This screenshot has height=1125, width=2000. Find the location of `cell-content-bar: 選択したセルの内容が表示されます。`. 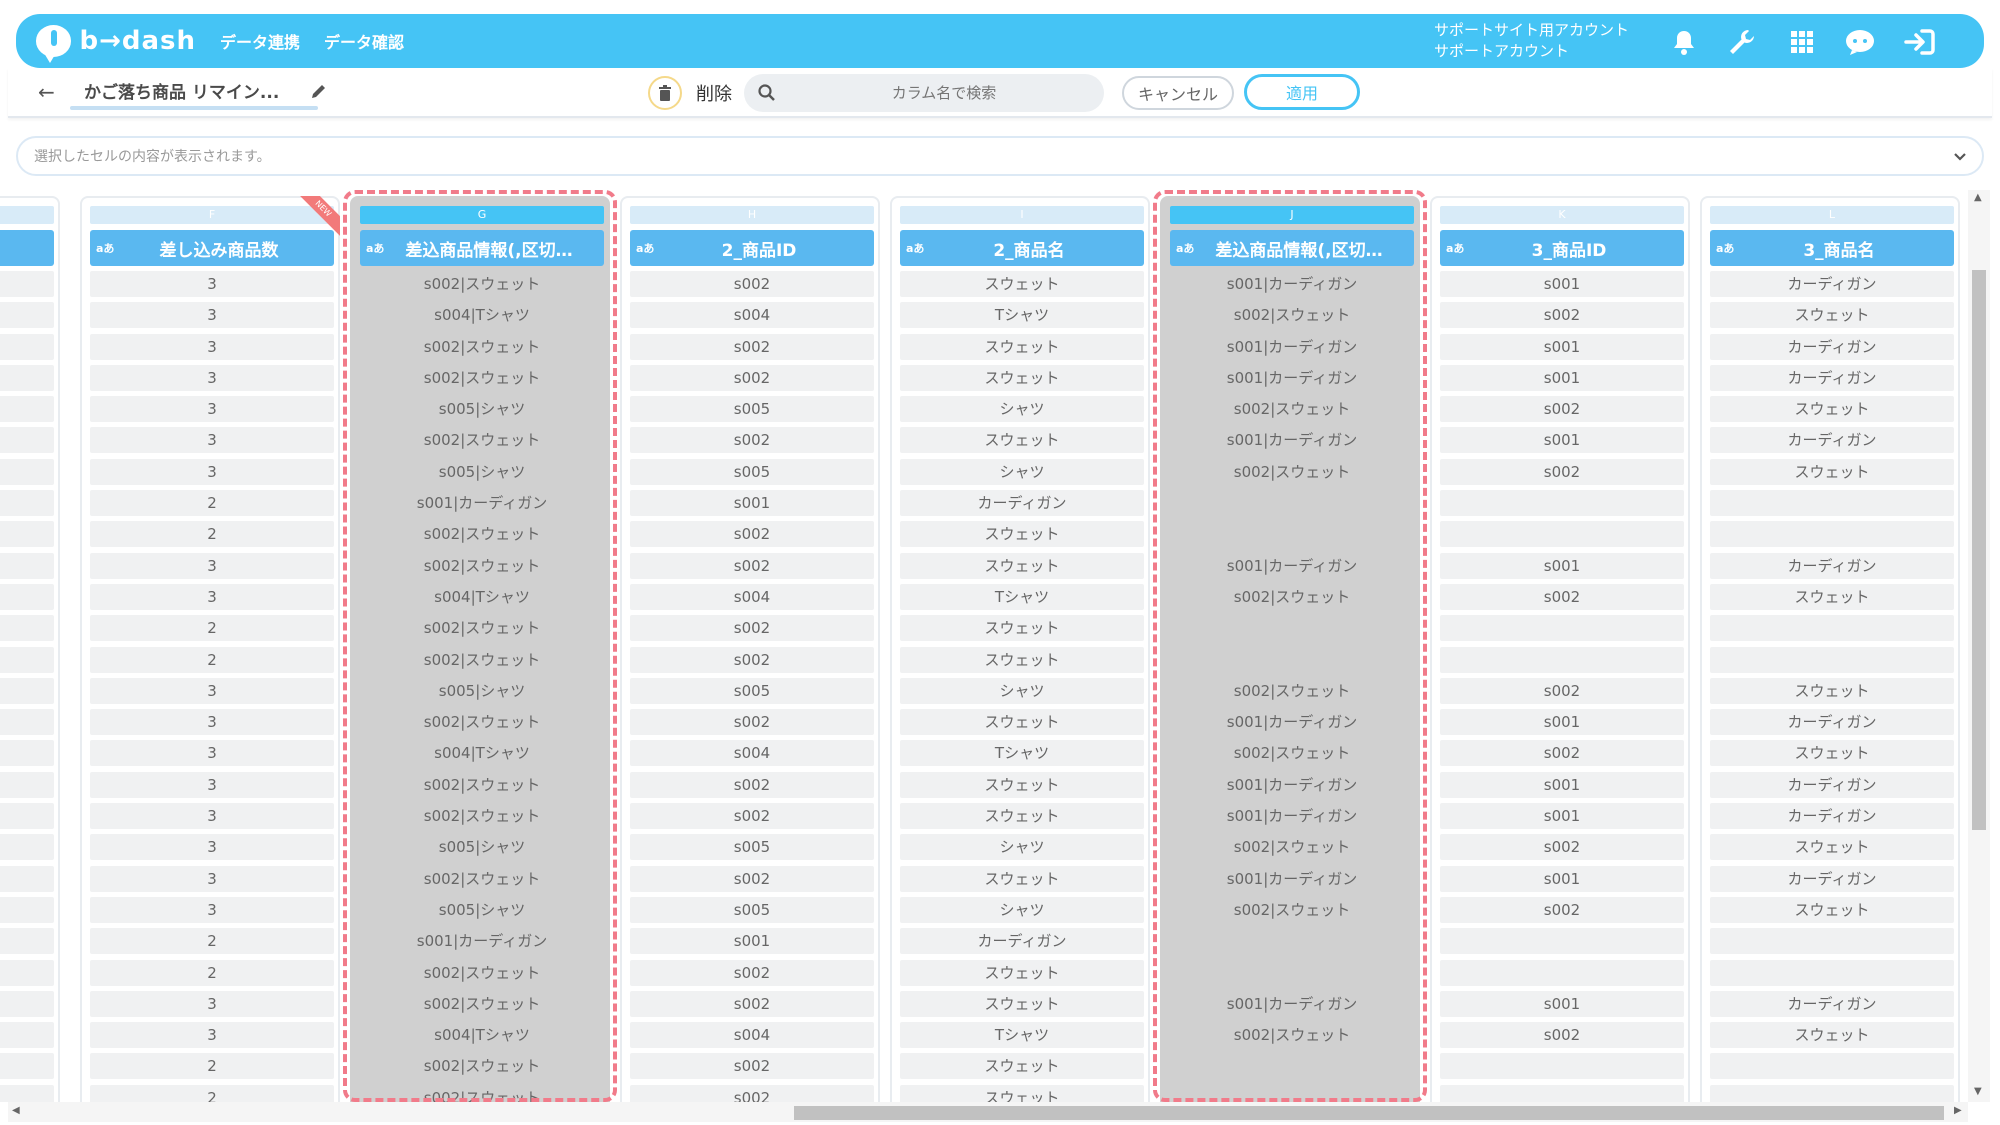

cell-content-bar: 選択したセルの内容が表示されます。 is located at coordinates (1000, 156).